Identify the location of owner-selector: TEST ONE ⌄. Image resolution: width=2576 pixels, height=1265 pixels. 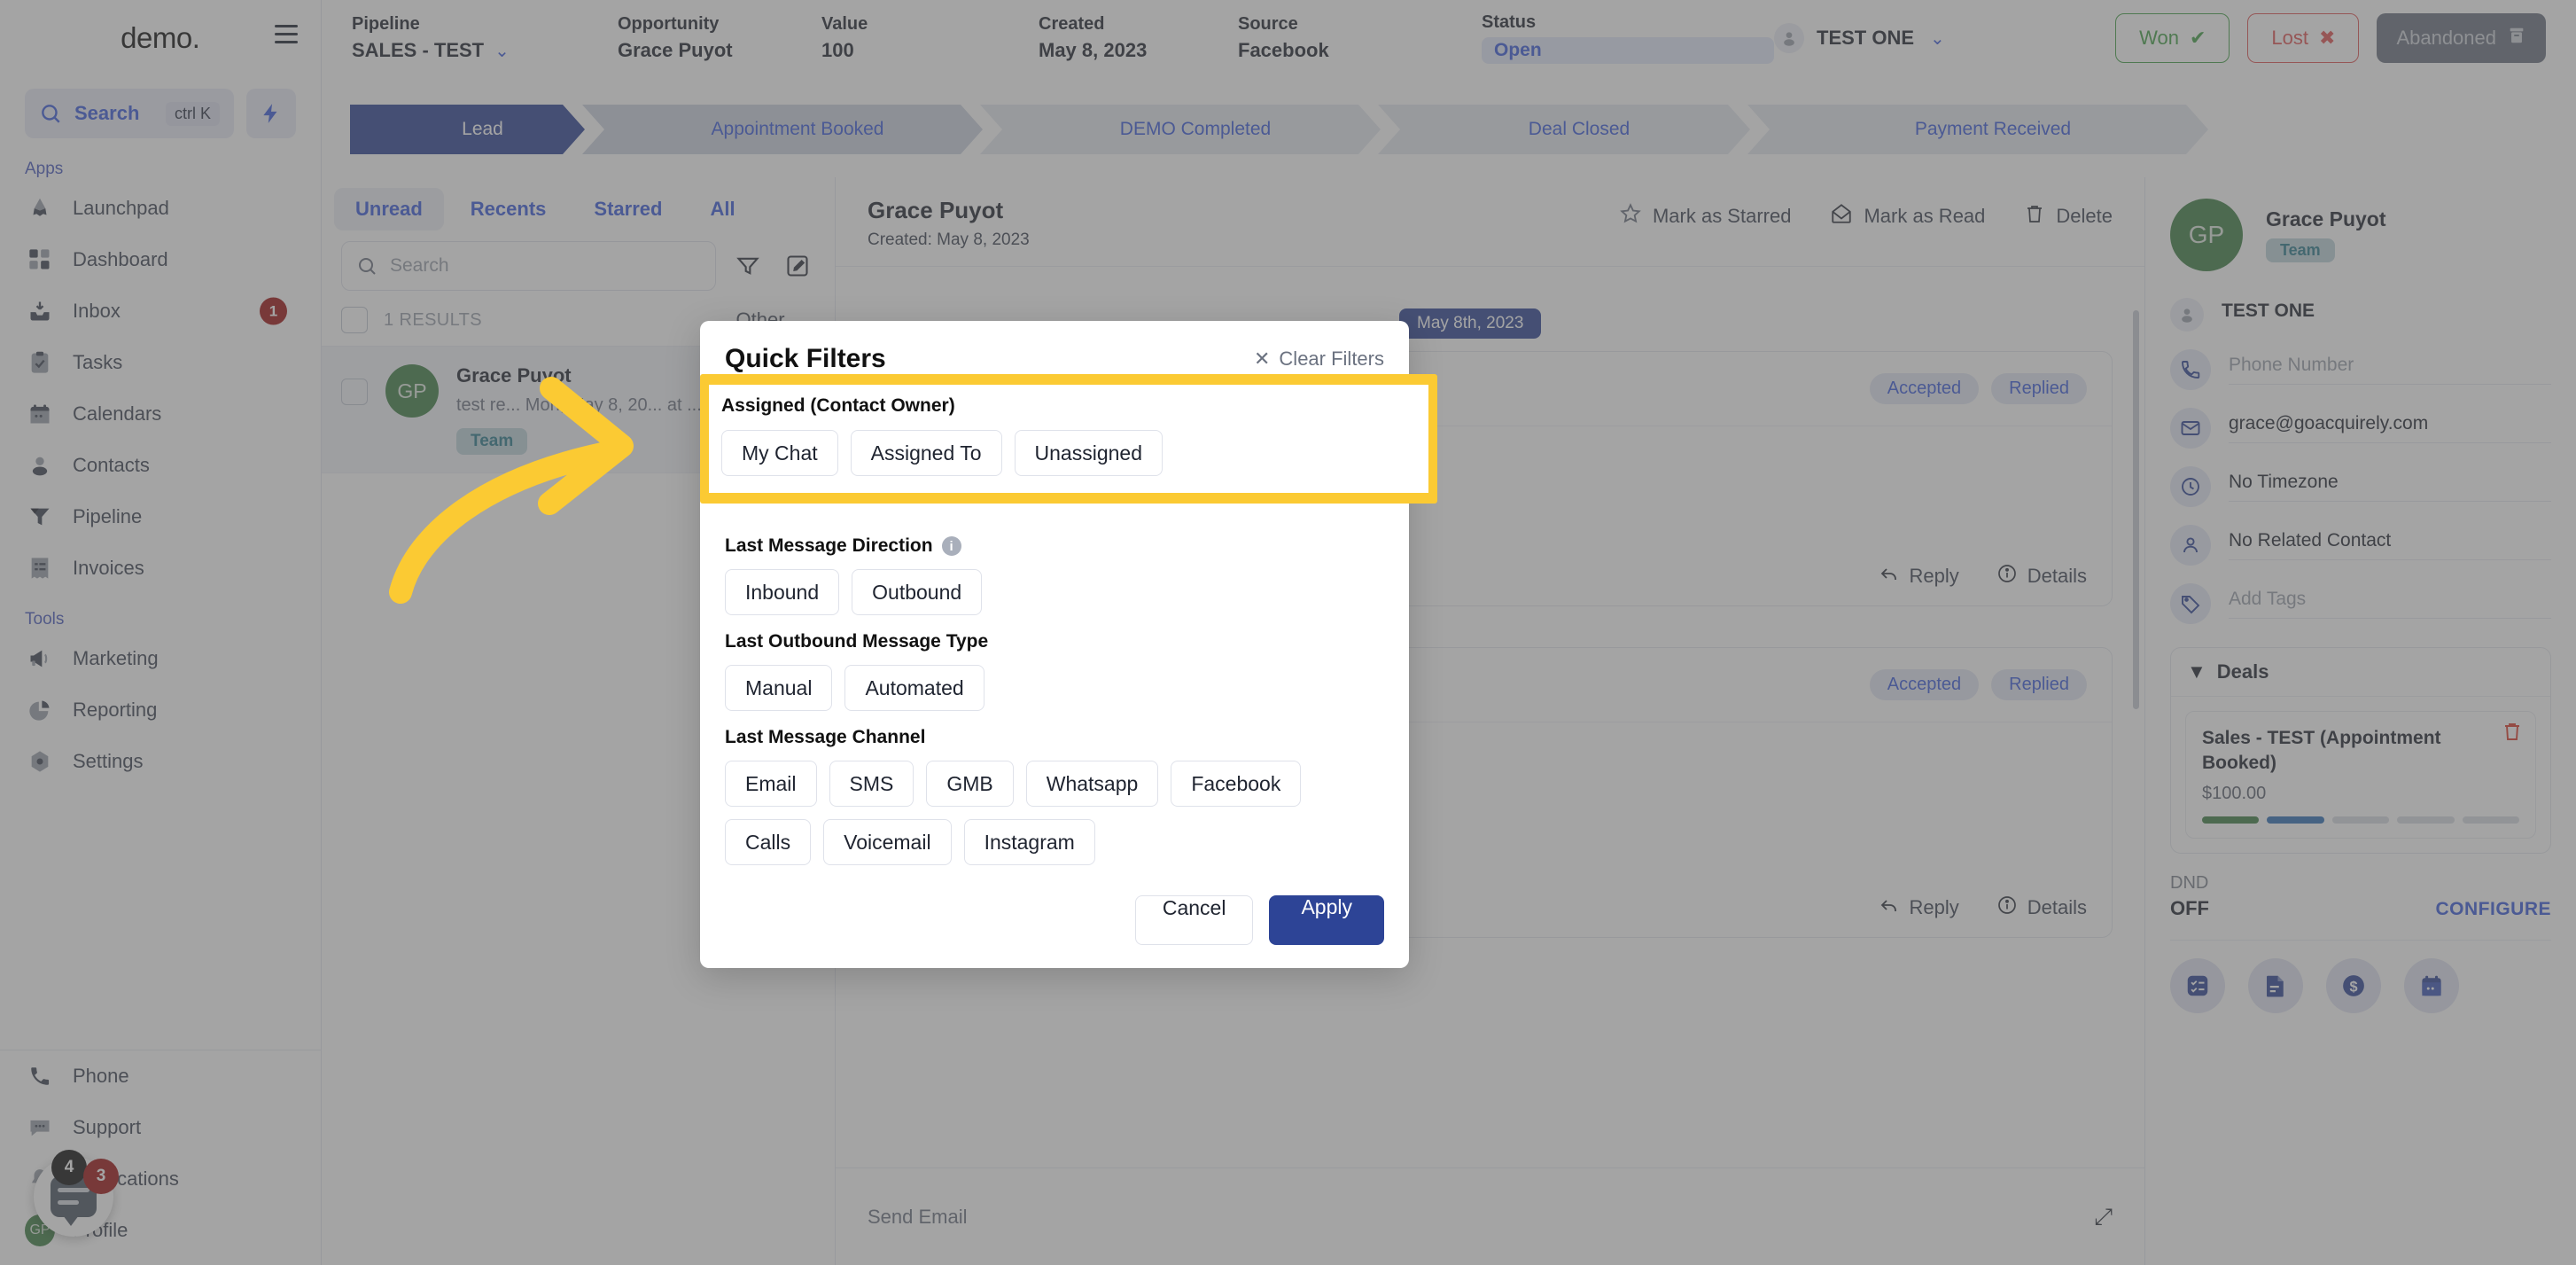
(1859, 38).